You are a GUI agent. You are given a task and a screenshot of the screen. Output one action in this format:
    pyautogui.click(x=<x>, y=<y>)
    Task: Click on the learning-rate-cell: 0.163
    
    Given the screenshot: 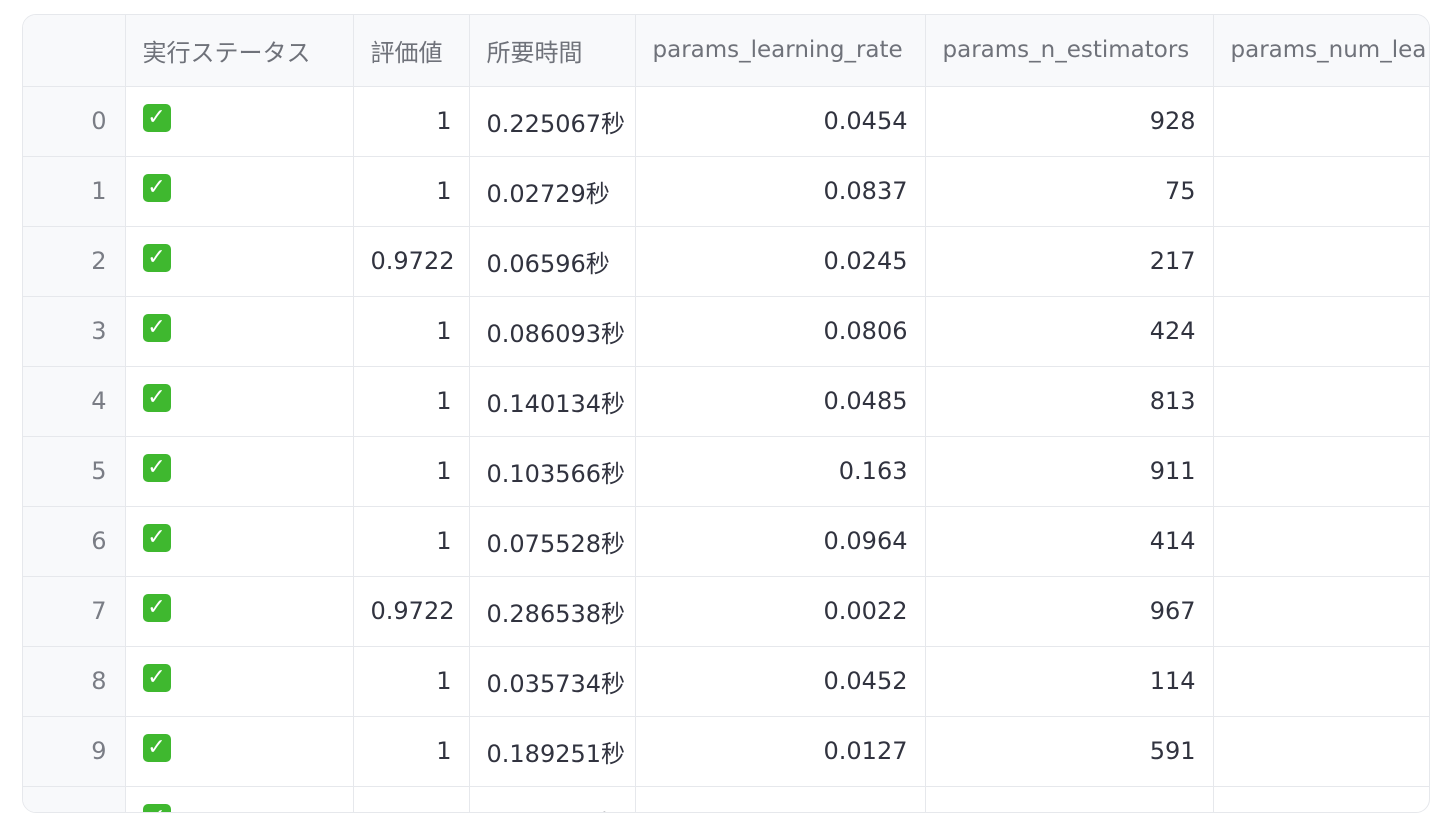 What is the action you would take?
    pyautogui.click(x=780, y=471)
    